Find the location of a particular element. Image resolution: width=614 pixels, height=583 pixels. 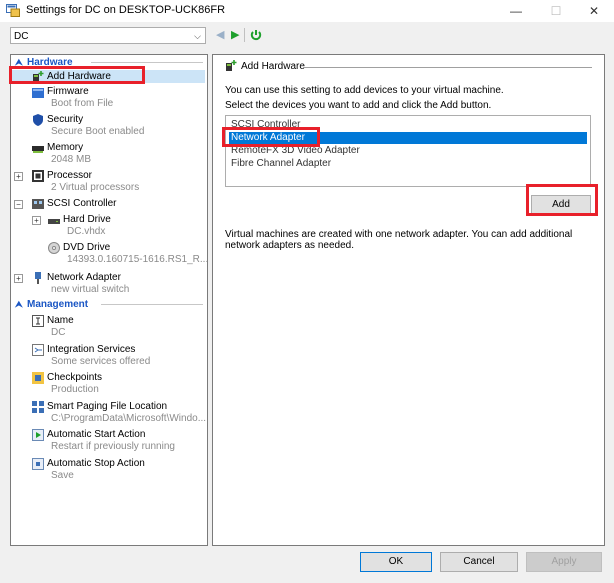

sidebar-item-name: Name DC is located at coordinates (109, 327).